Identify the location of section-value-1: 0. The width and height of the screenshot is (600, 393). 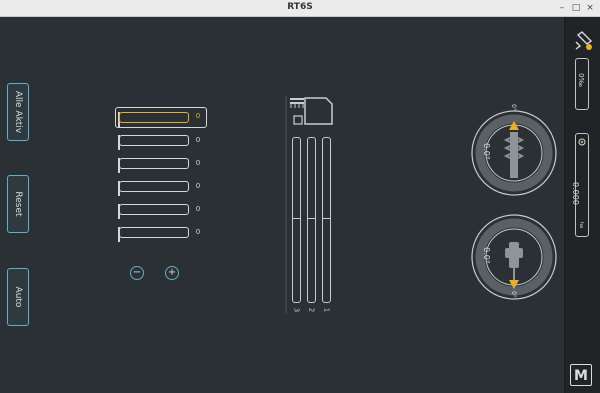
(198, 116).